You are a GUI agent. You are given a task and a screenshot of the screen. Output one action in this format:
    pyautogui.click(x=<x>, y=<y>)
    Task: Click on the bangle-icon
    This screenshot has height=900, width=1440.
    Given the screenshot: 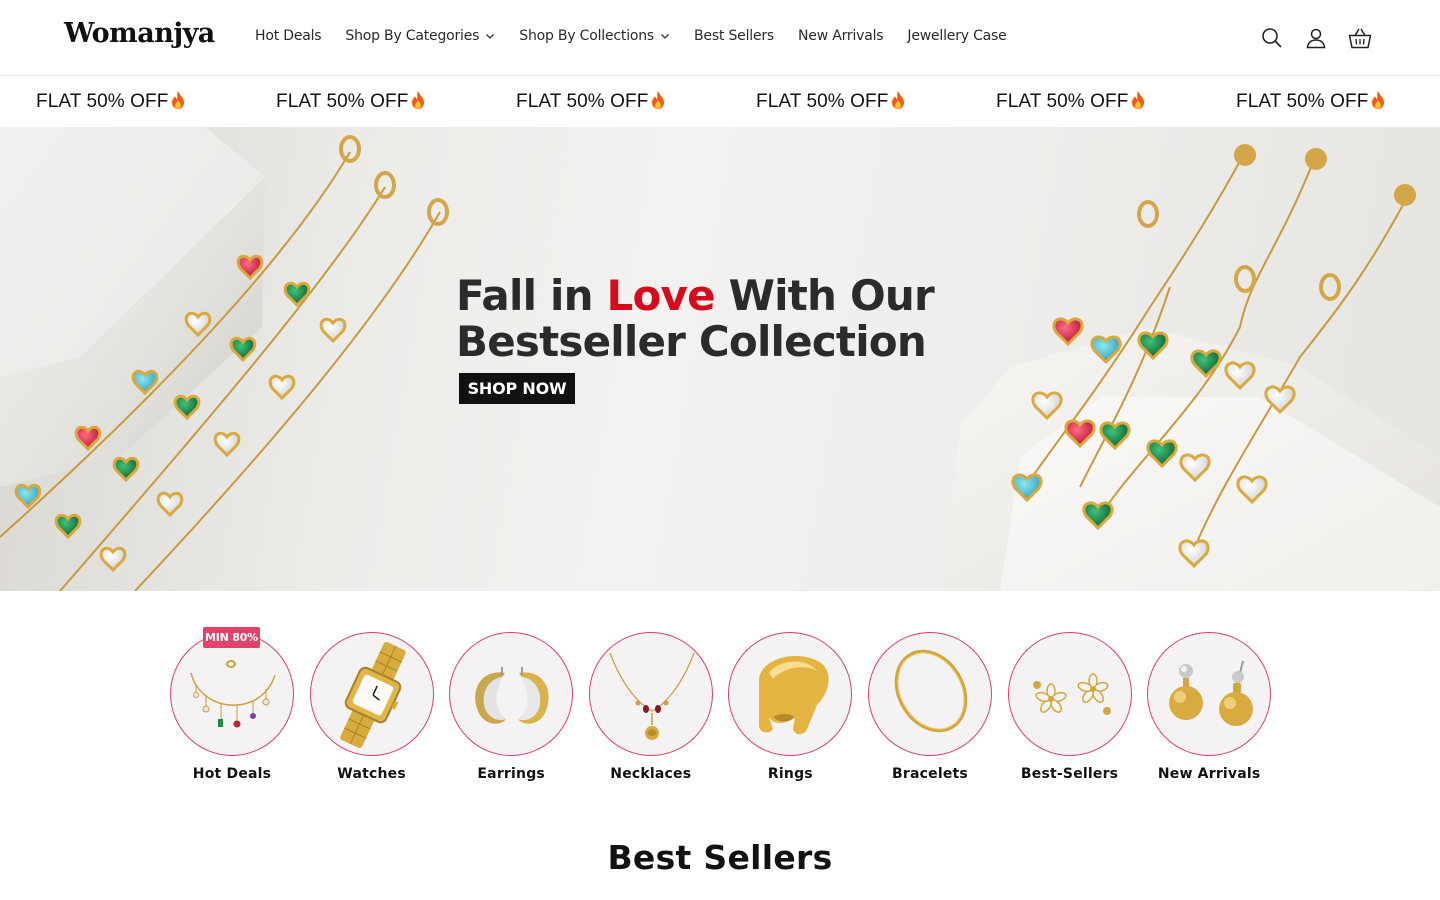 What is the action you would take?
    pyautogui.click(x=931, y=691)
    